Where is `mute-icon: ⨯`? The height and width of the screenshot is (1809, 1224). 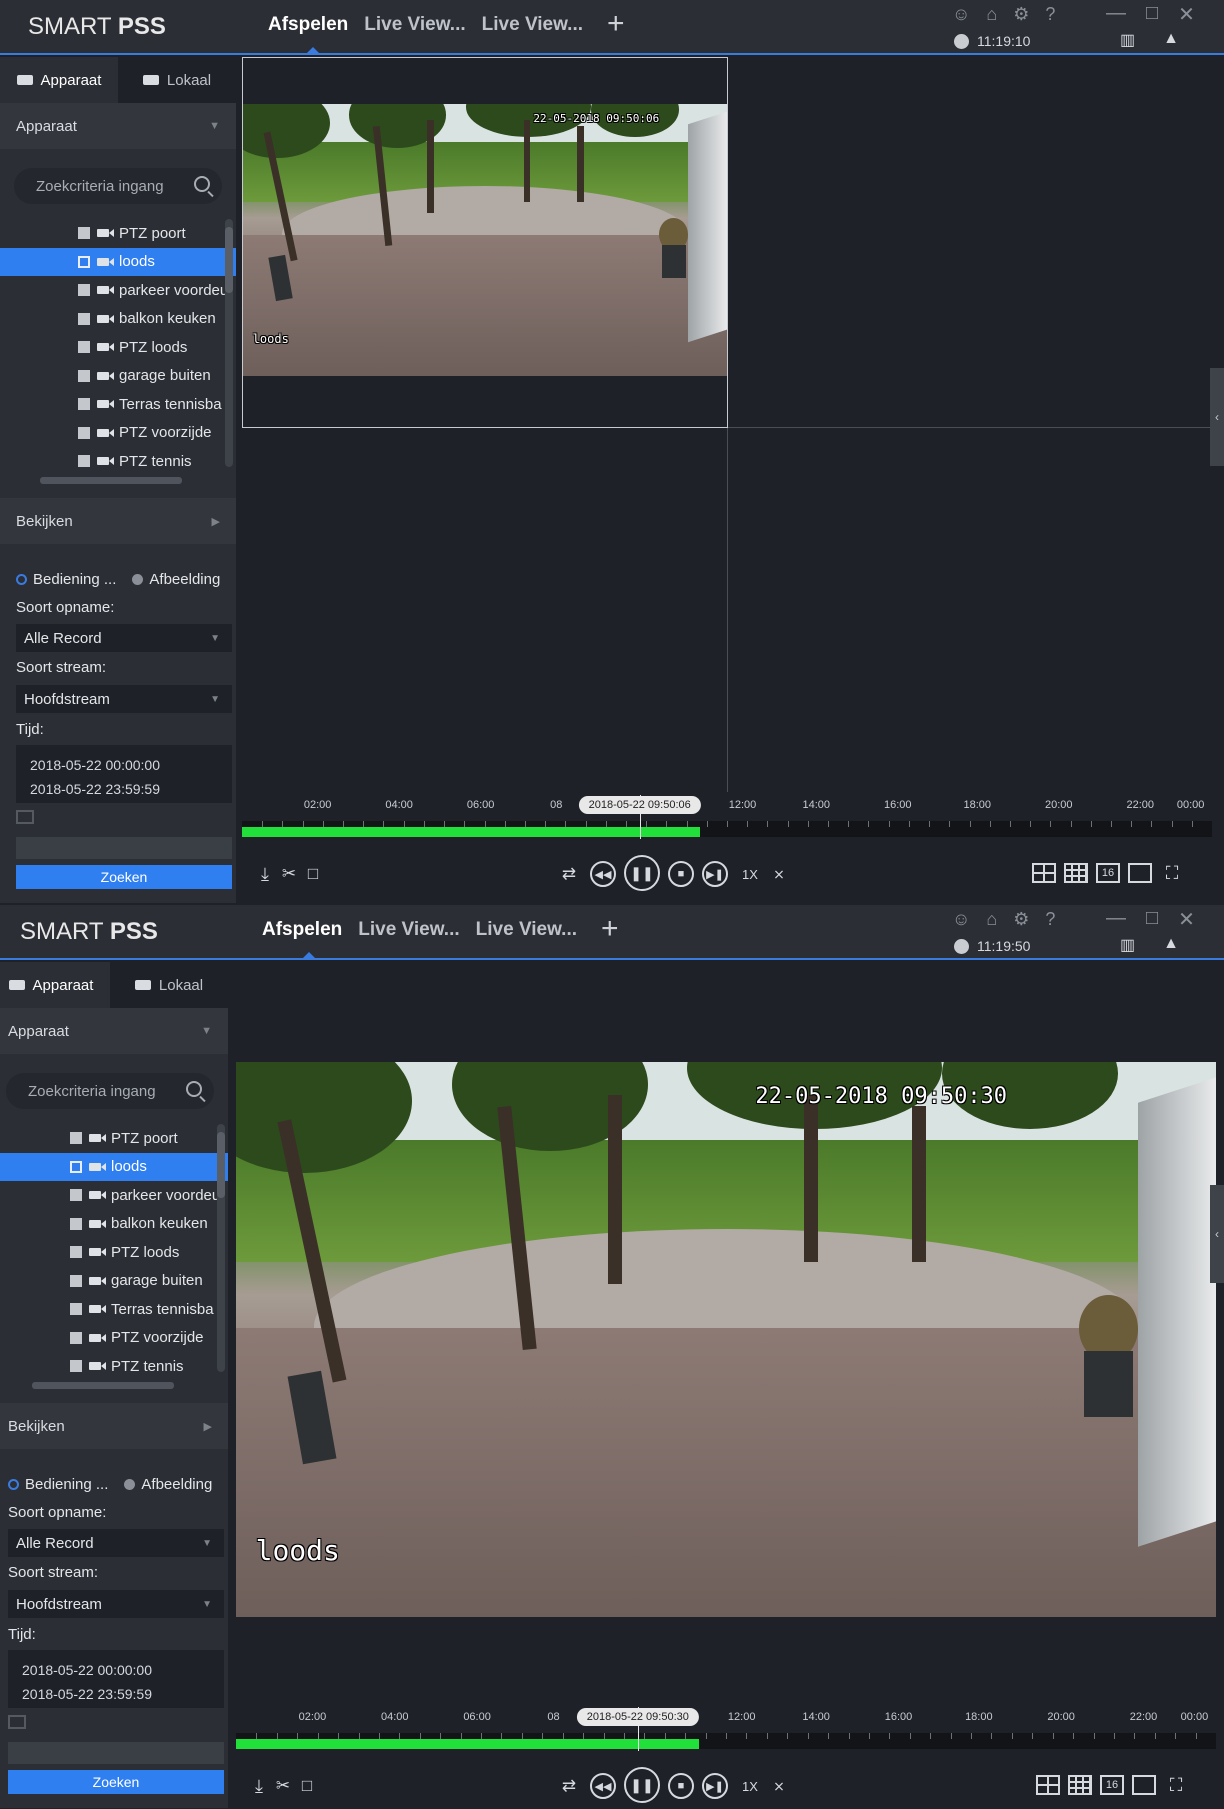
mute-icon: ⨯ is located at coordinates (779, 874).